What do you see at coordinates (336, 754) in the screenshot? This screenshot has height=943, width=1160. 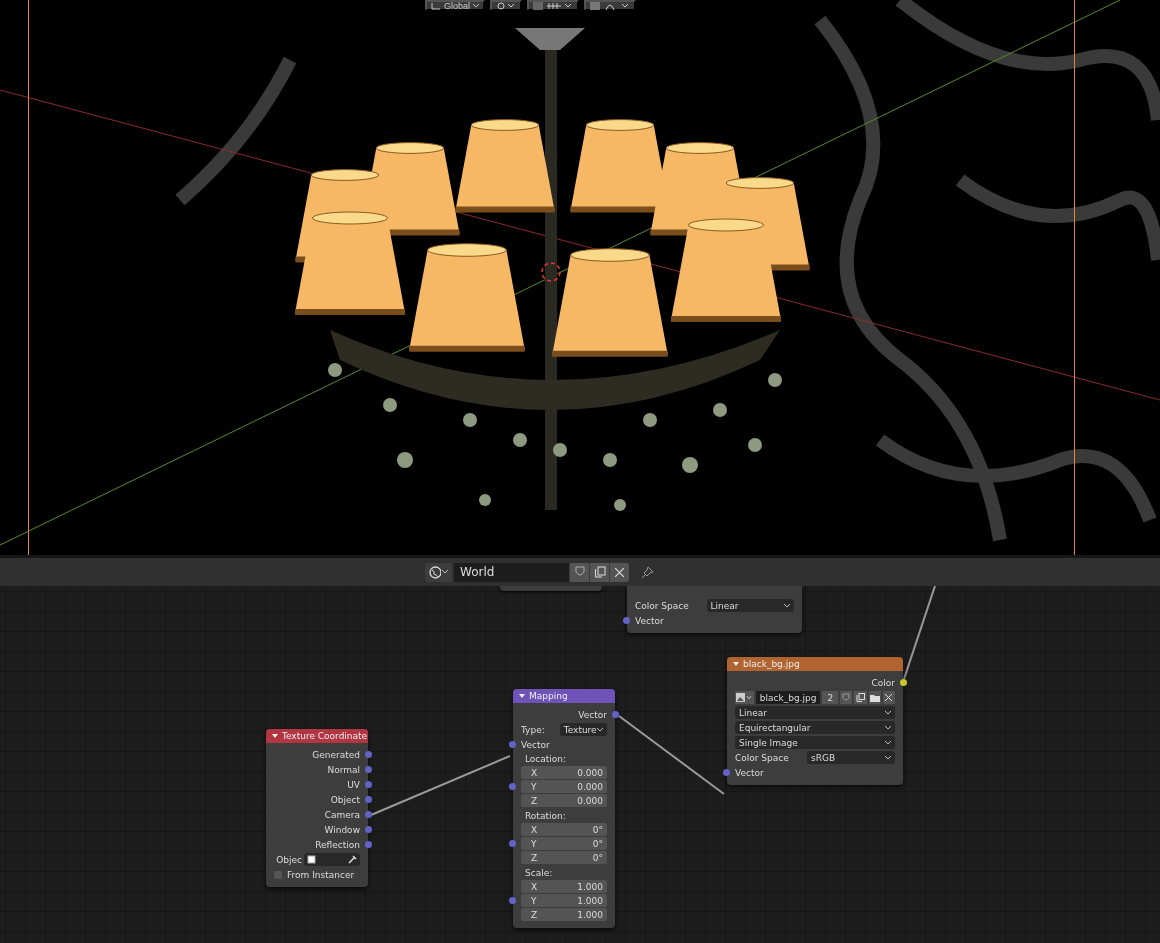 I see `socket-label: Generated` at bounding box center [336, 754].